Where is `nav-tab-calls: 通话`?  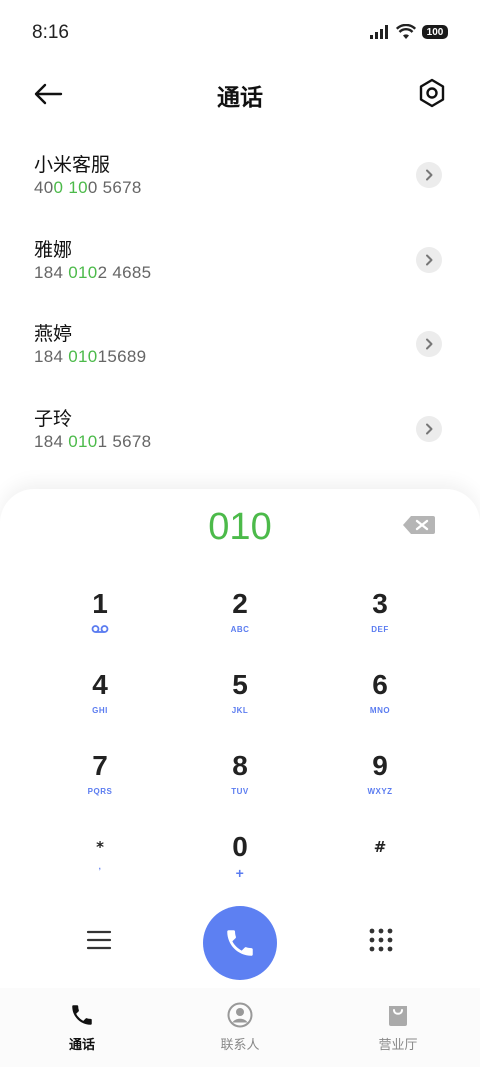
nav-tab-calls: 通话 is located at coordinates (82, 1026).